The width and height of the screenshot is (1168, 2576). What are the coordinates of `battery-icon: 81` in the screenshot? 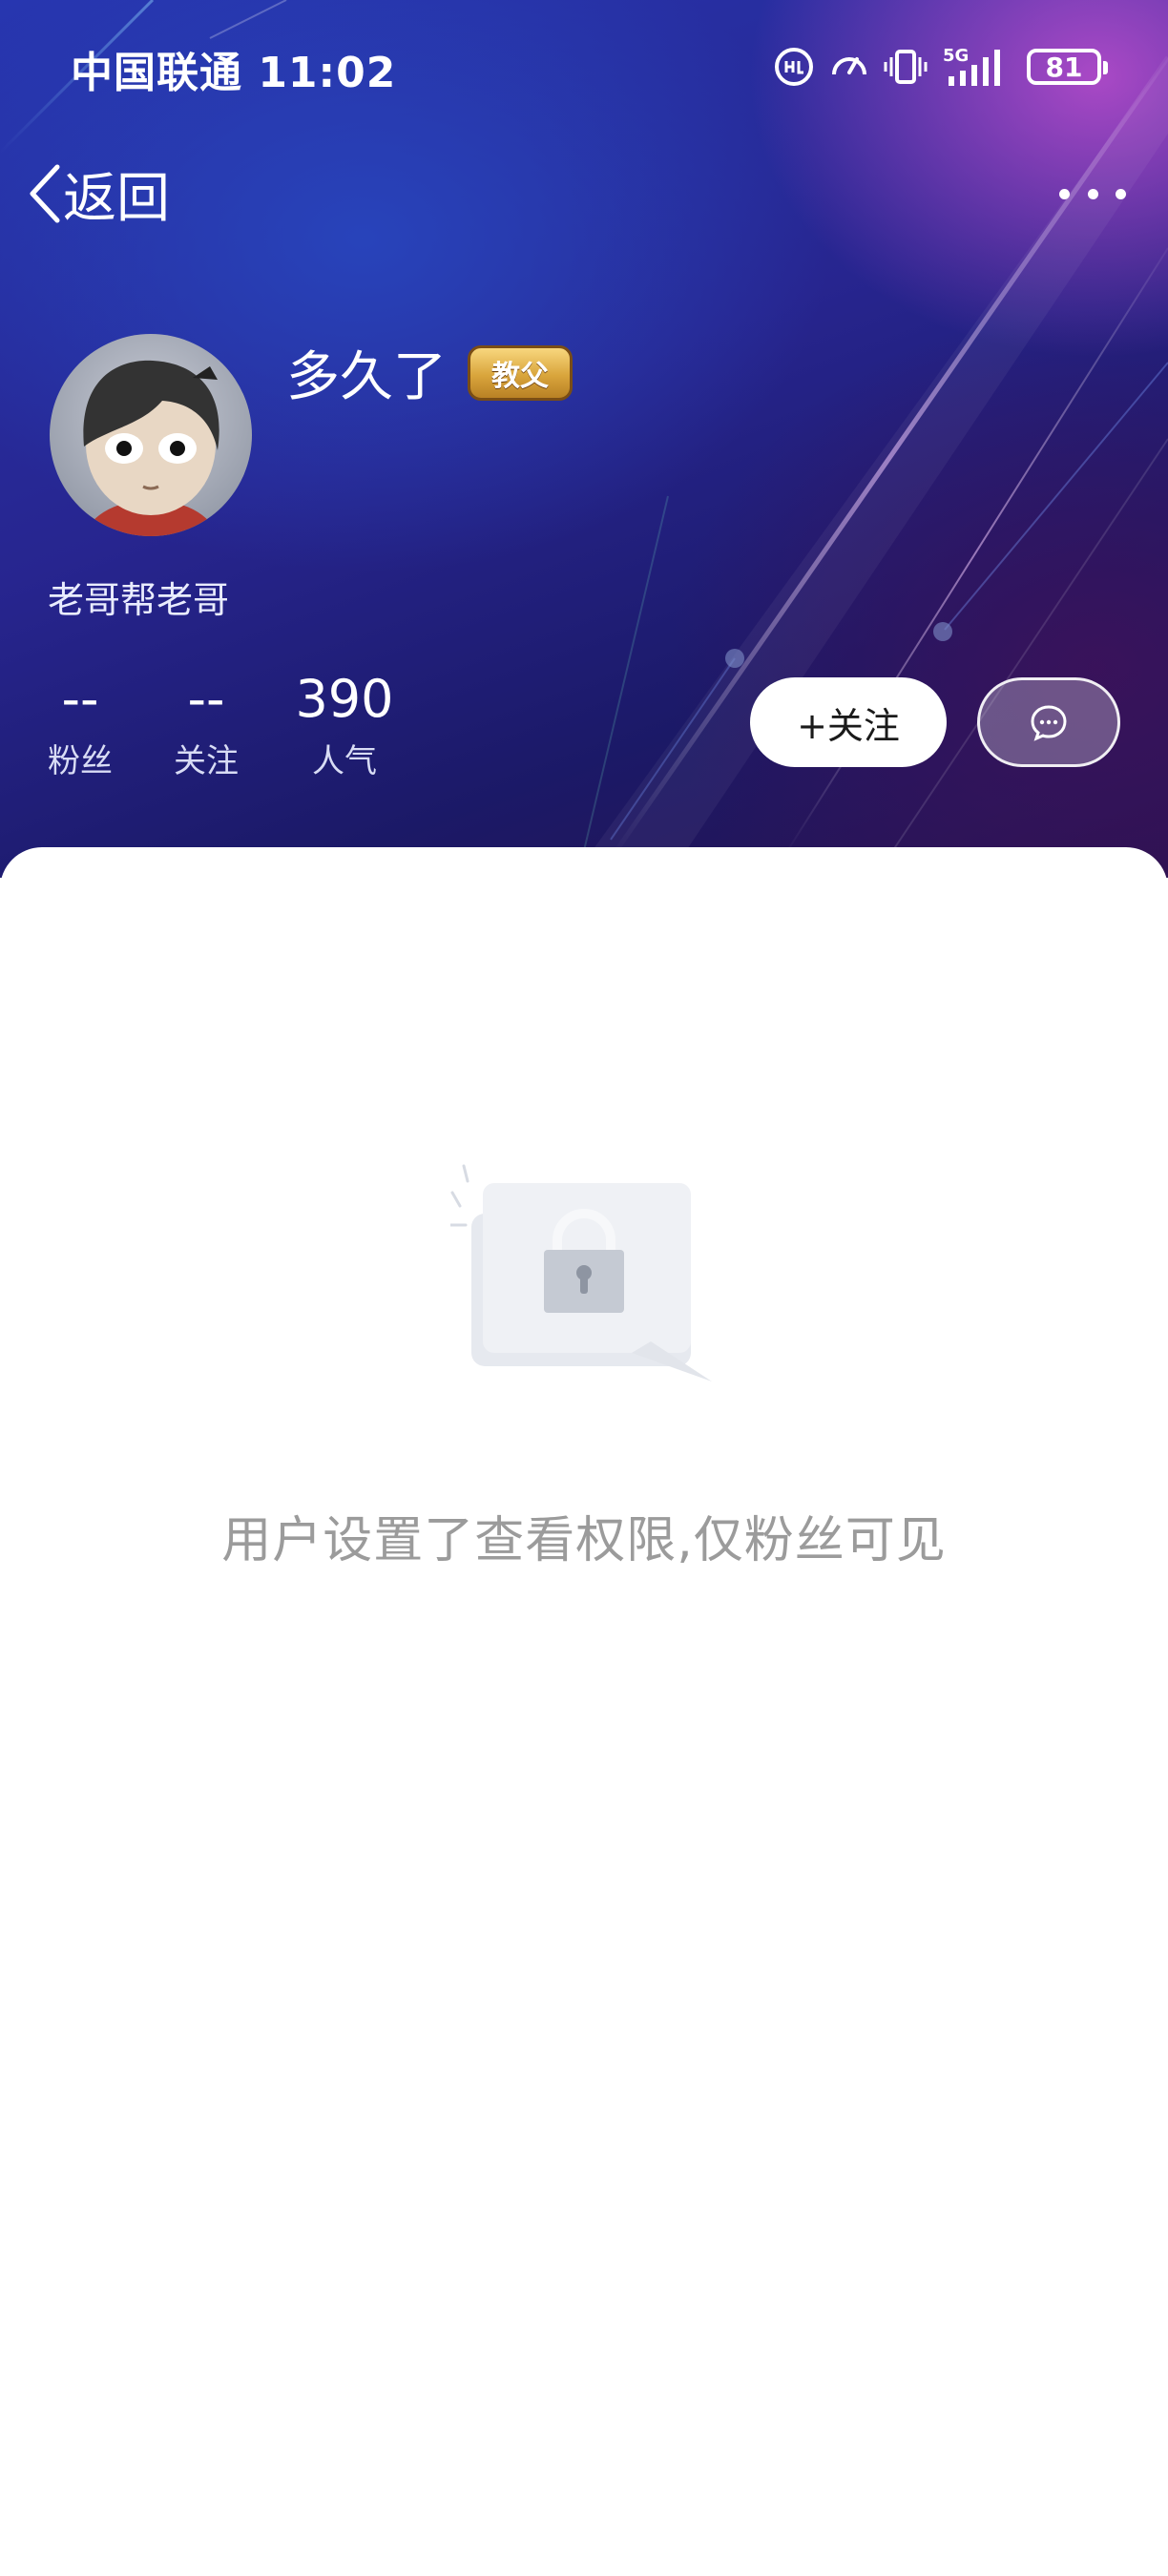 It's located at (1067, 67).